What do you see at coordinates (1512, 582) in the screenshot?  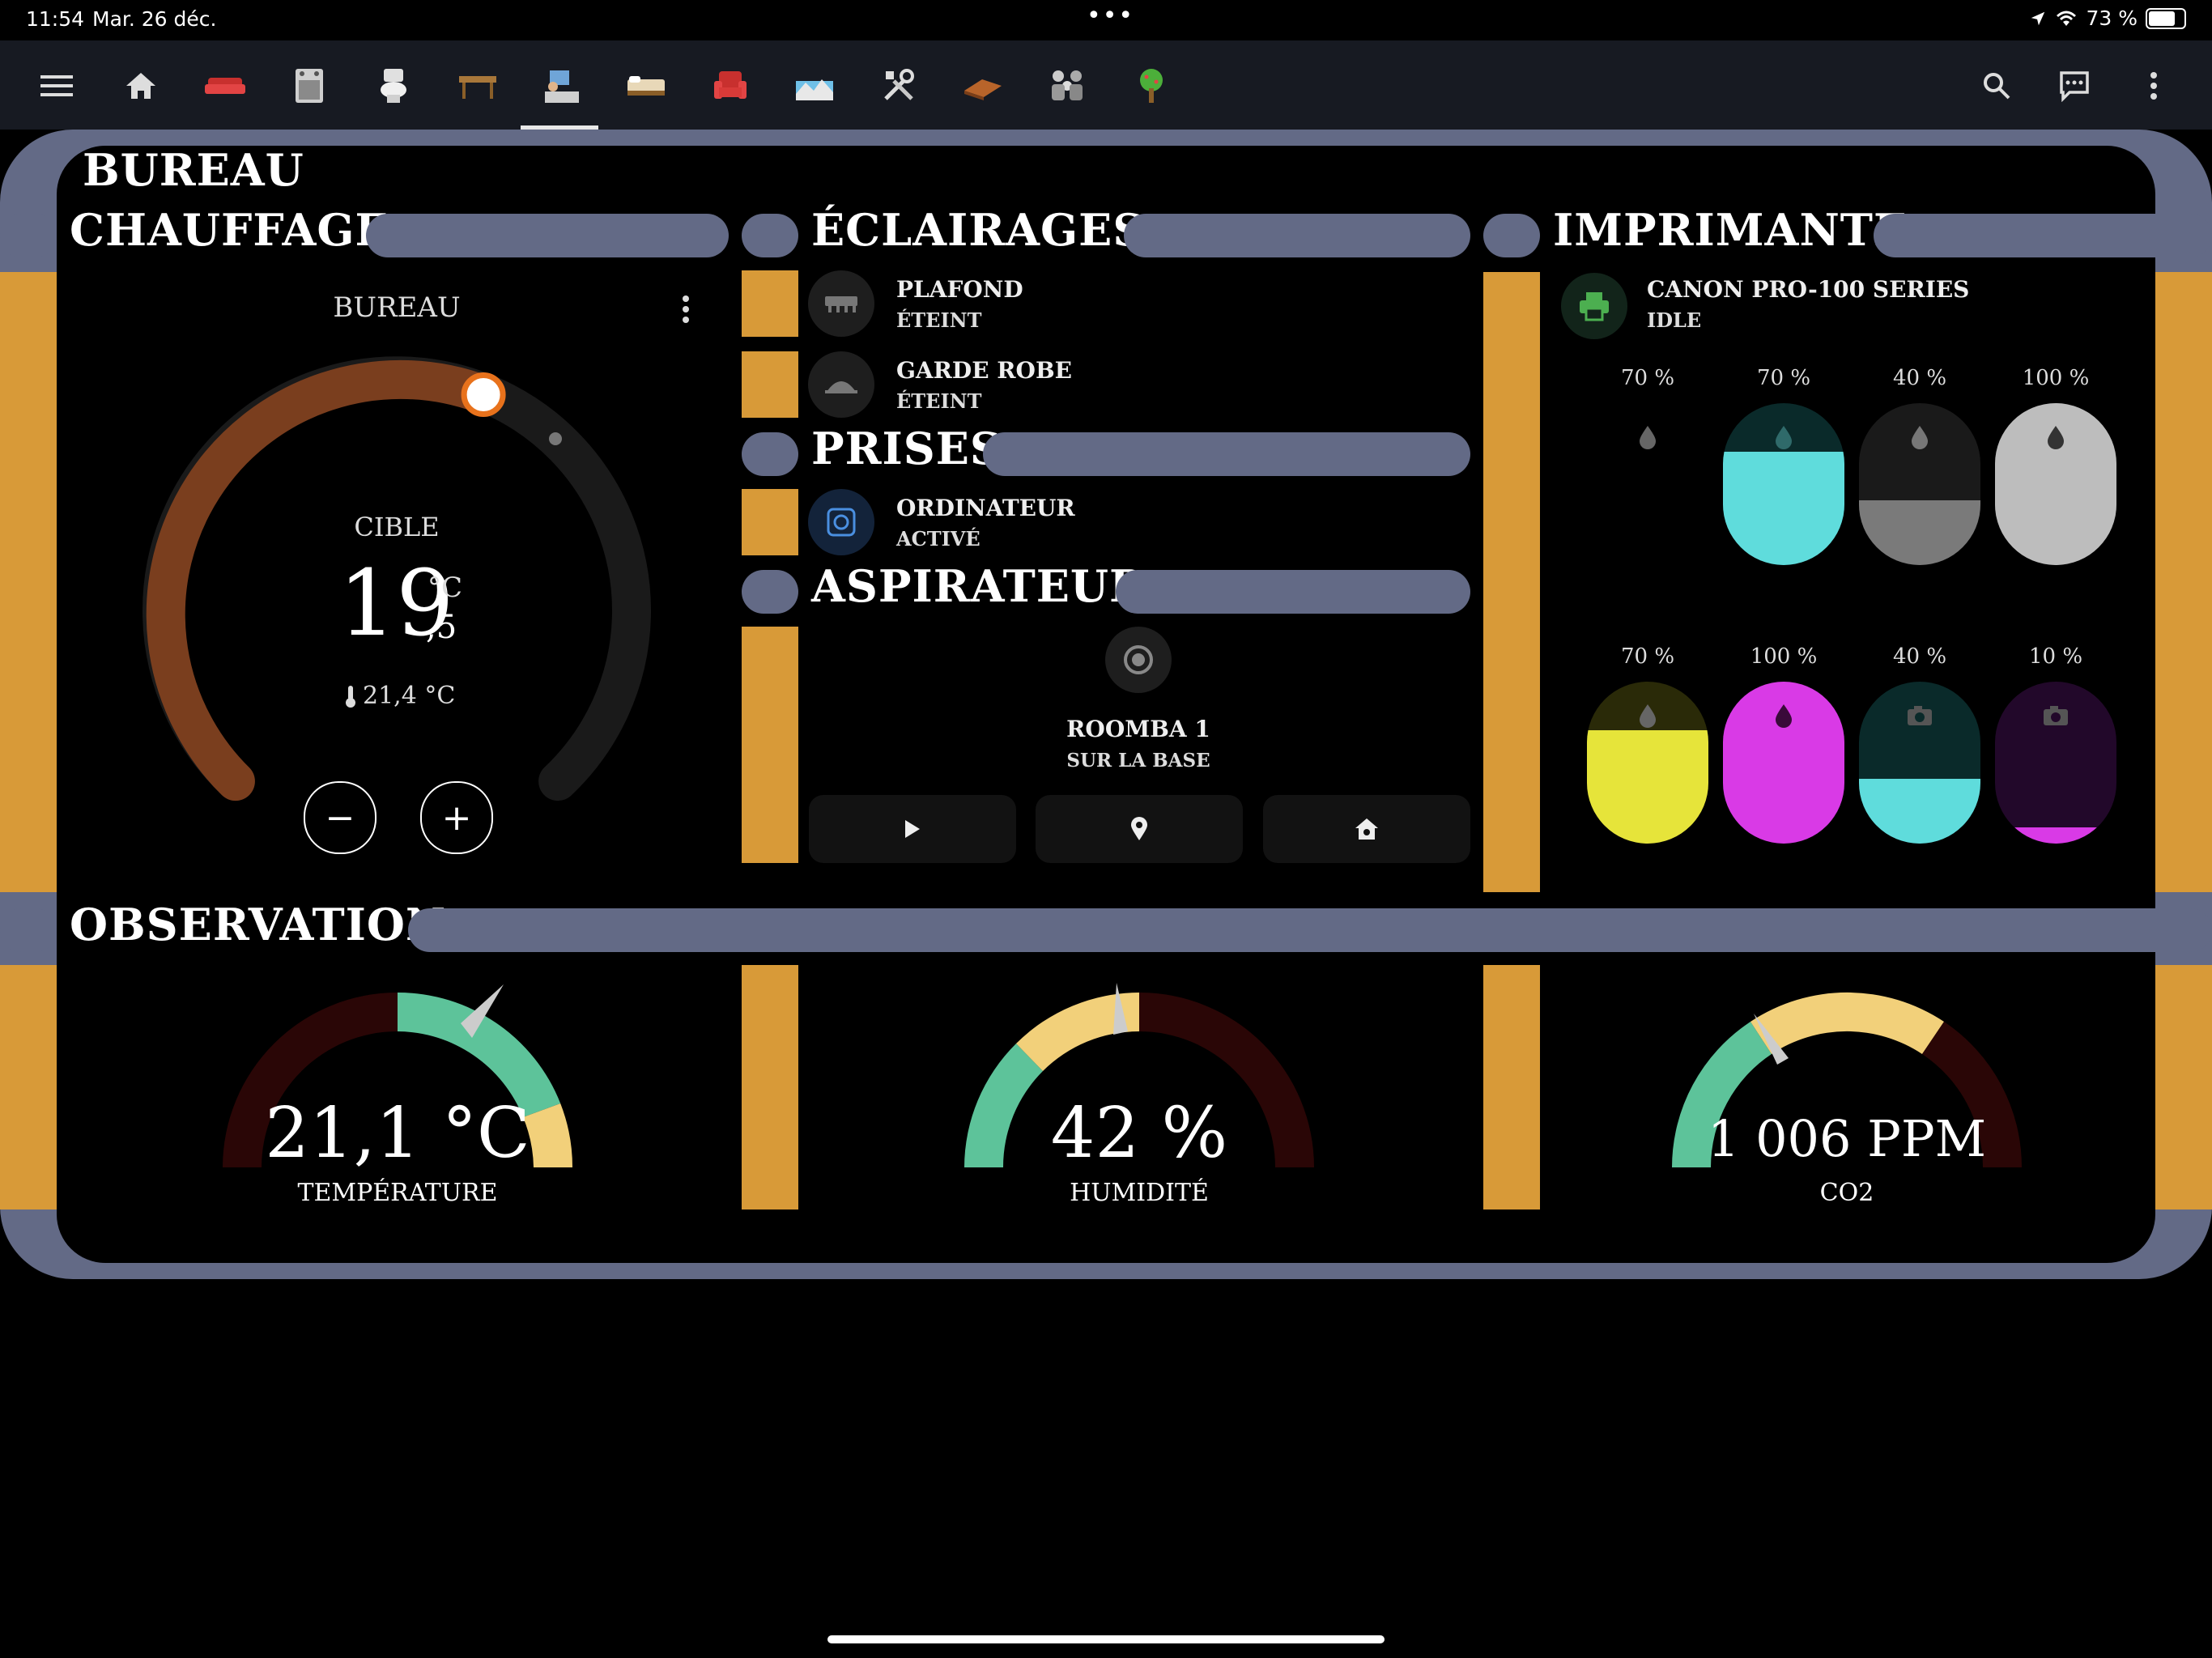 I see `printer-accent-left` at bounding box center [1512, 582].